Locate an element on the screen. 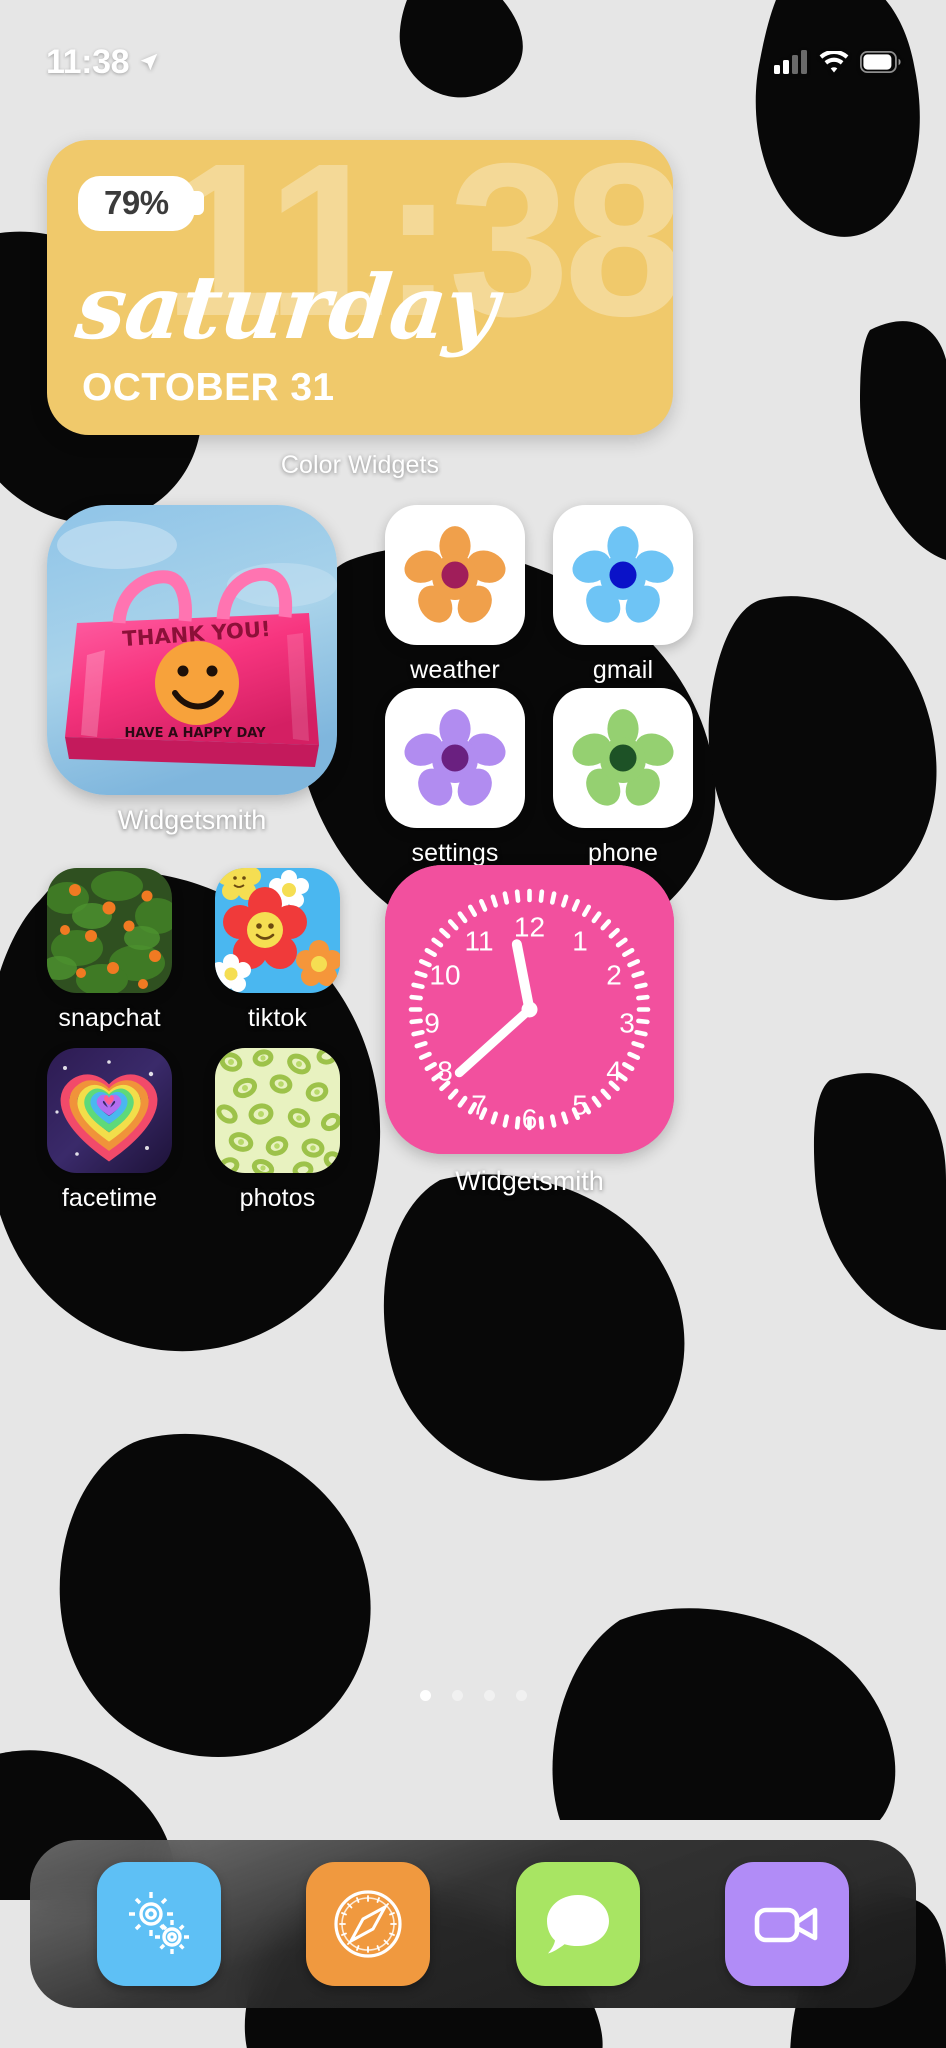  app-icon-snapchat is located at coordinates (109, 930).